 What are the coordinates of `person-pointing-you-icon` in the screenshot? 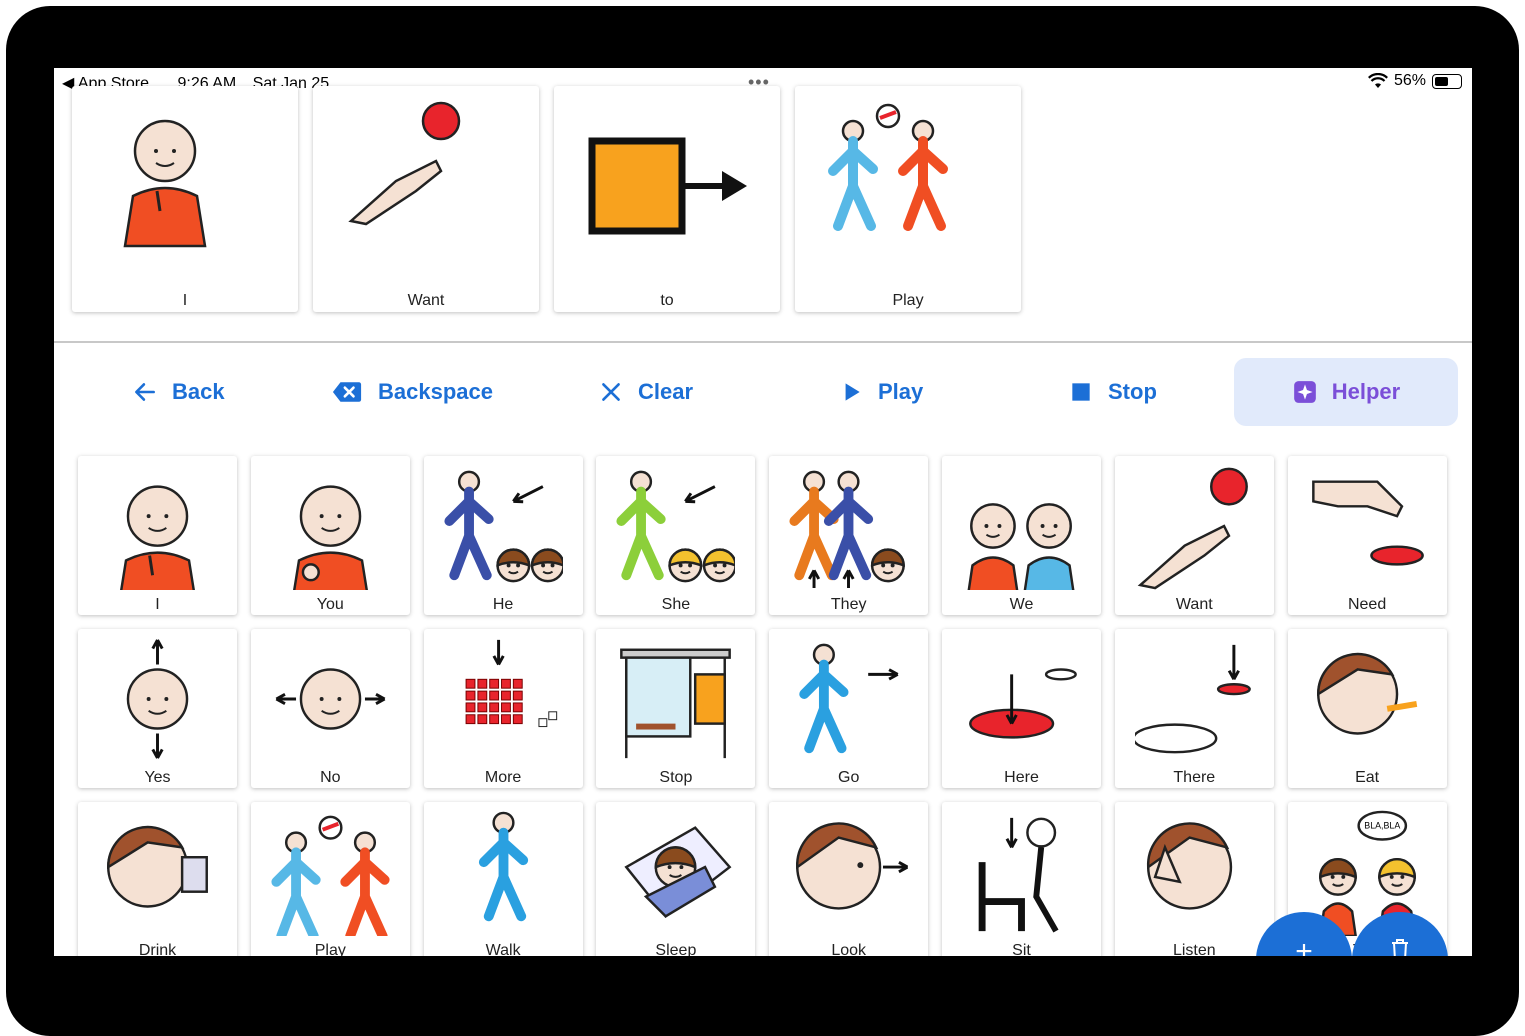 It's located at (330, 537).